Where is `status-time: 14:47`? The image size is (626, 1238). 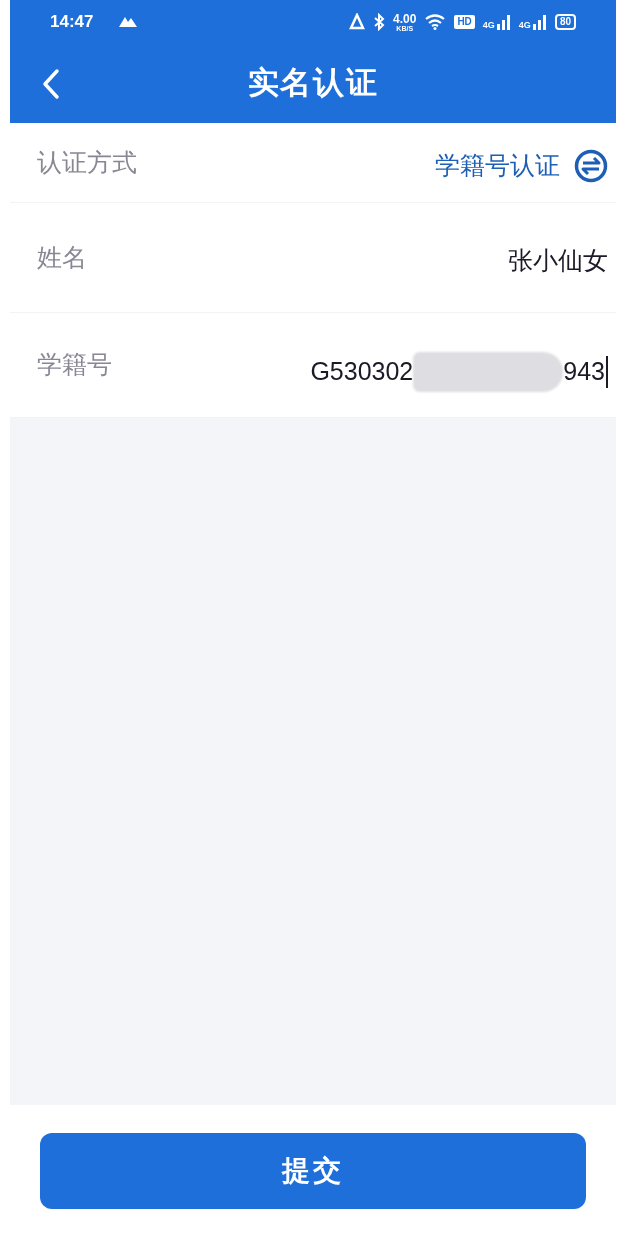
status-time: 14:47 is located at coordinates (72, 22).